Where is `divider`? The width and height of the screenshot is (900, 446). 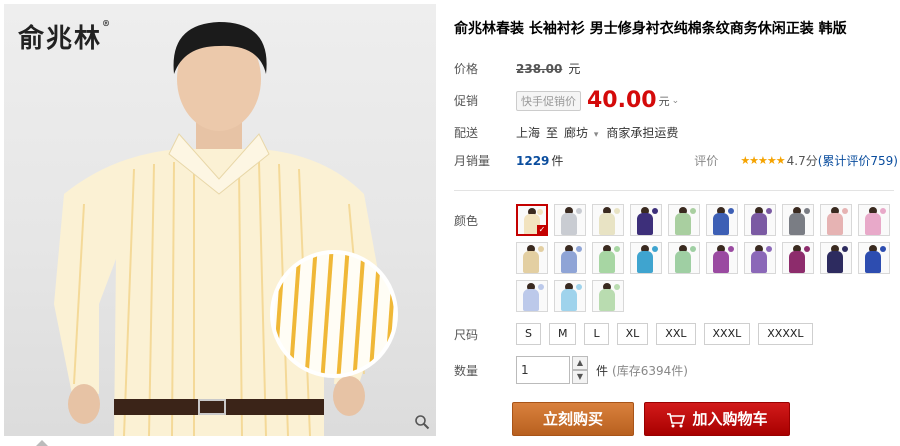
divider is located at coordinates (674, 190).